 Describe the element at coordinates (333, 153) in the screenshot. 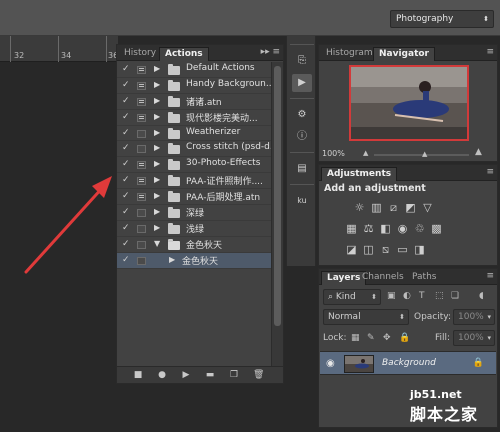

I see `zoom-percentage: 100%` at that location.